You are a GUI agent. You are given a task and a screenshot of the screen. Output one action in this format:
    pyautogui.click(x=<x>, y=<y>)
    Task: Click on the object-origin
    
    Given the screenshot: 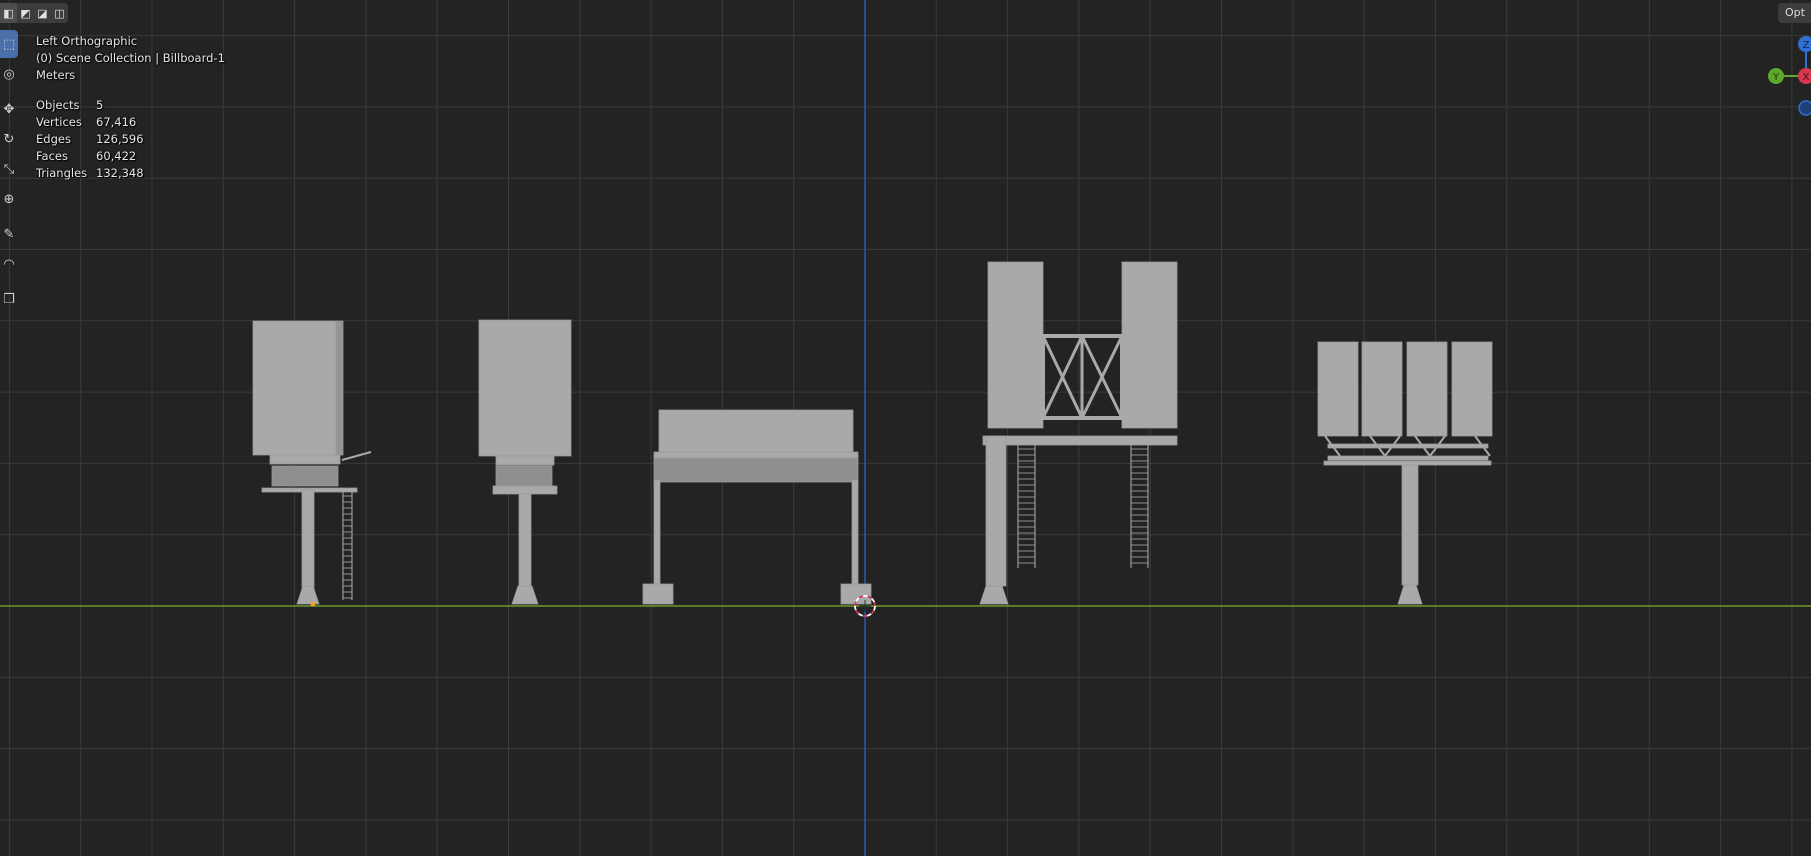 What is the action you would take?
    pyautogui.click(x=313, y=604)
    